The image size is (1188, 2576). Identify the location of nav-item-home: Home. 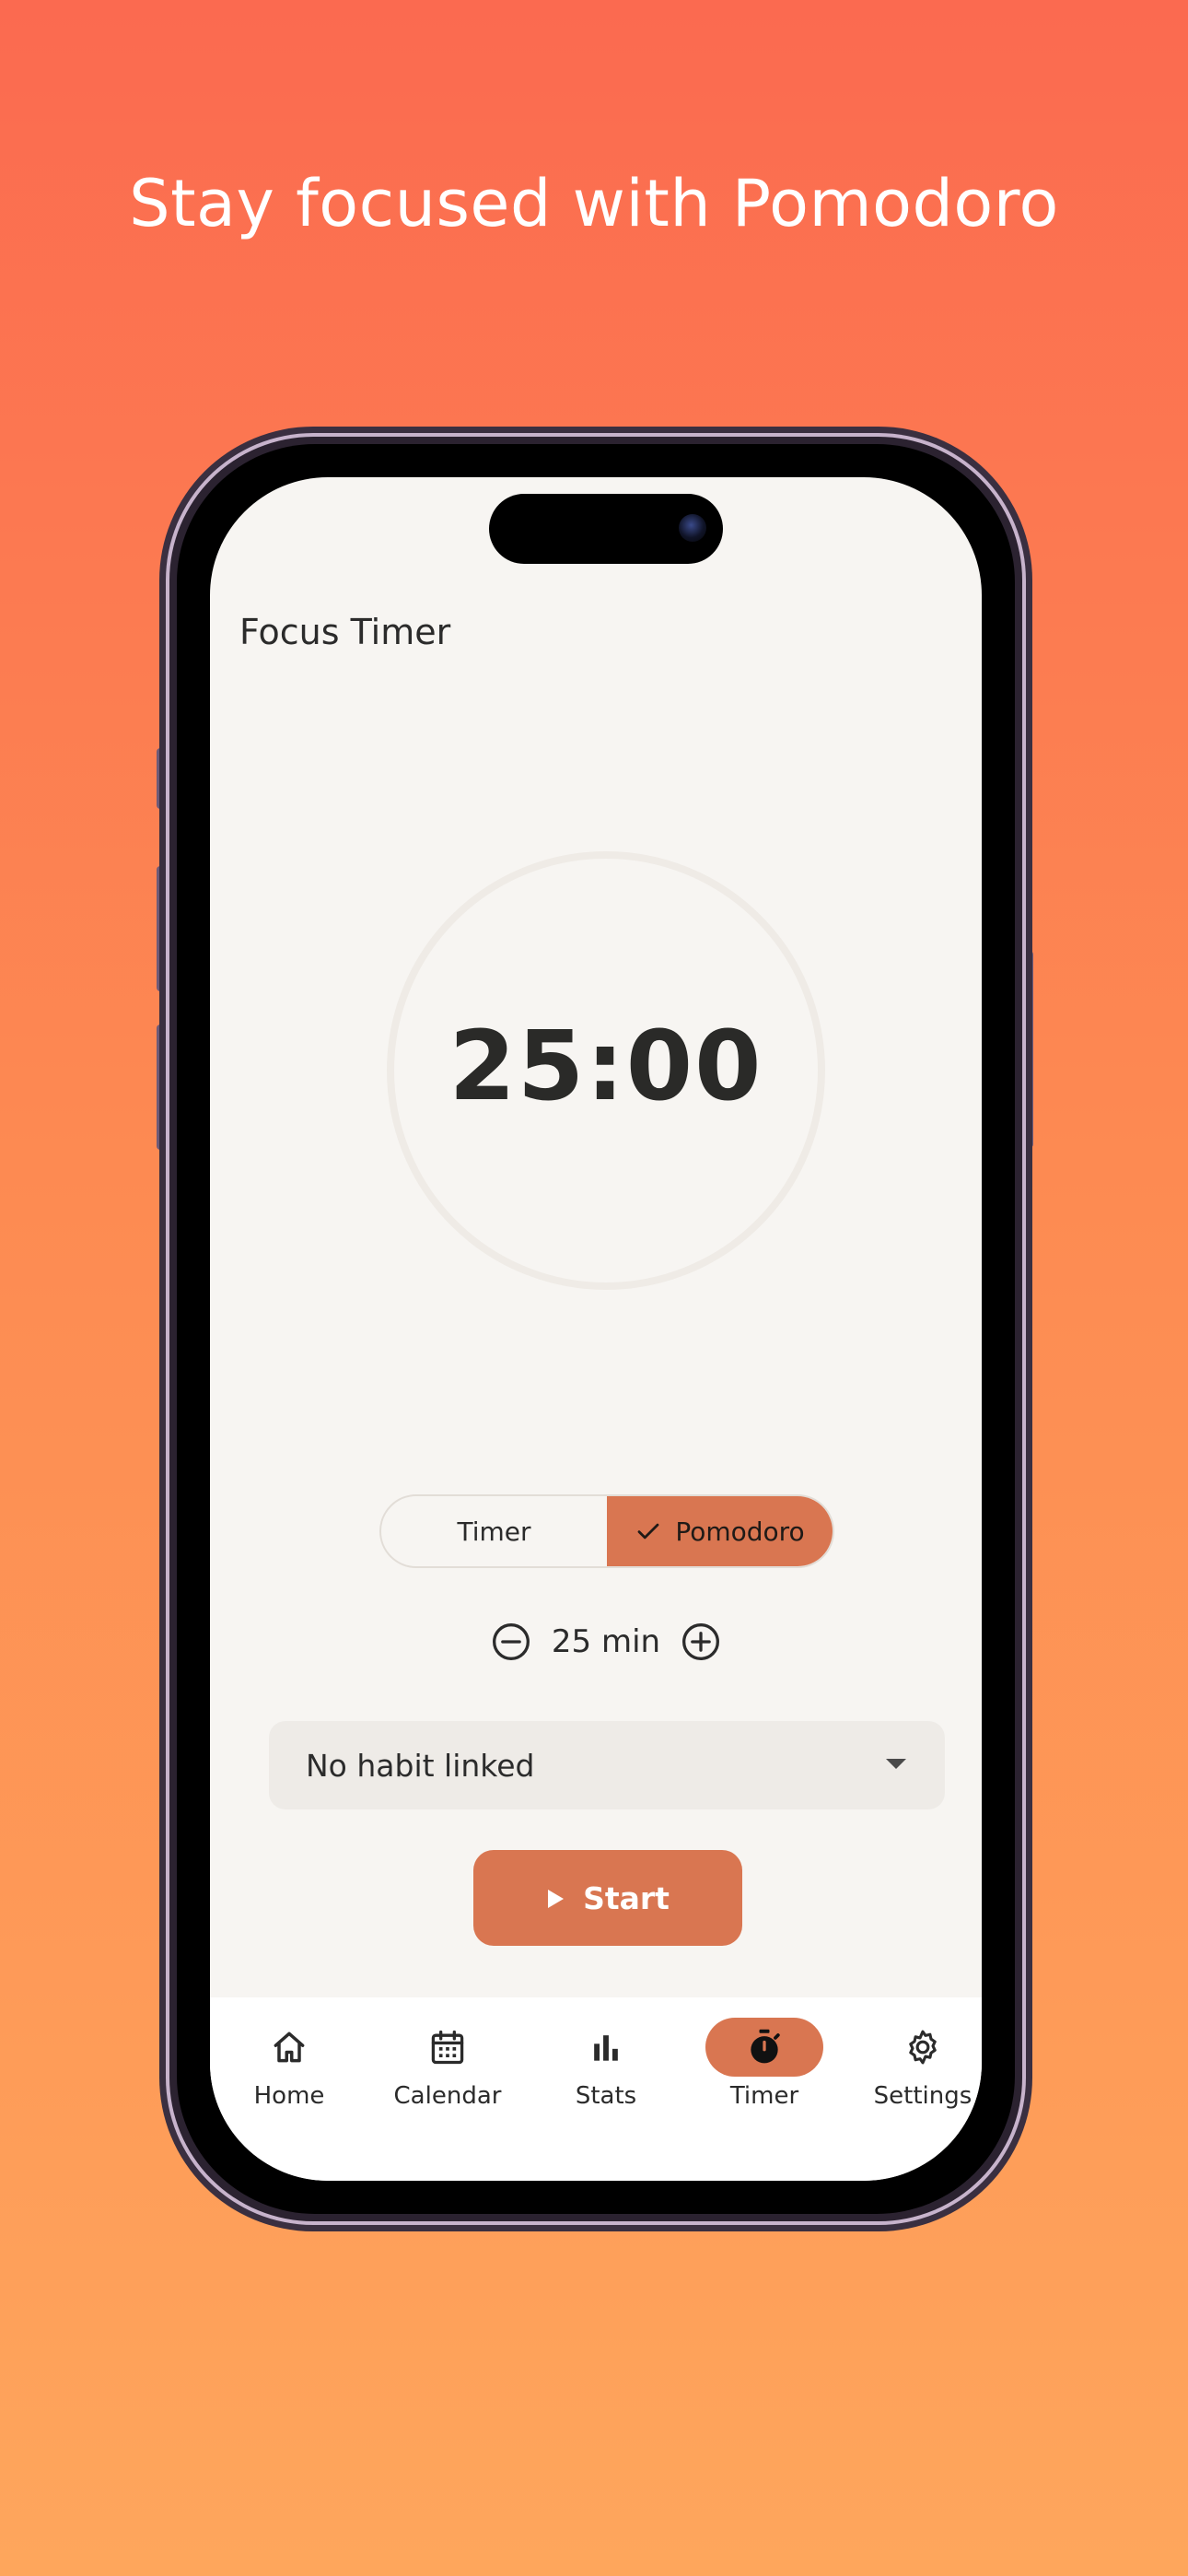
(289, 2089).